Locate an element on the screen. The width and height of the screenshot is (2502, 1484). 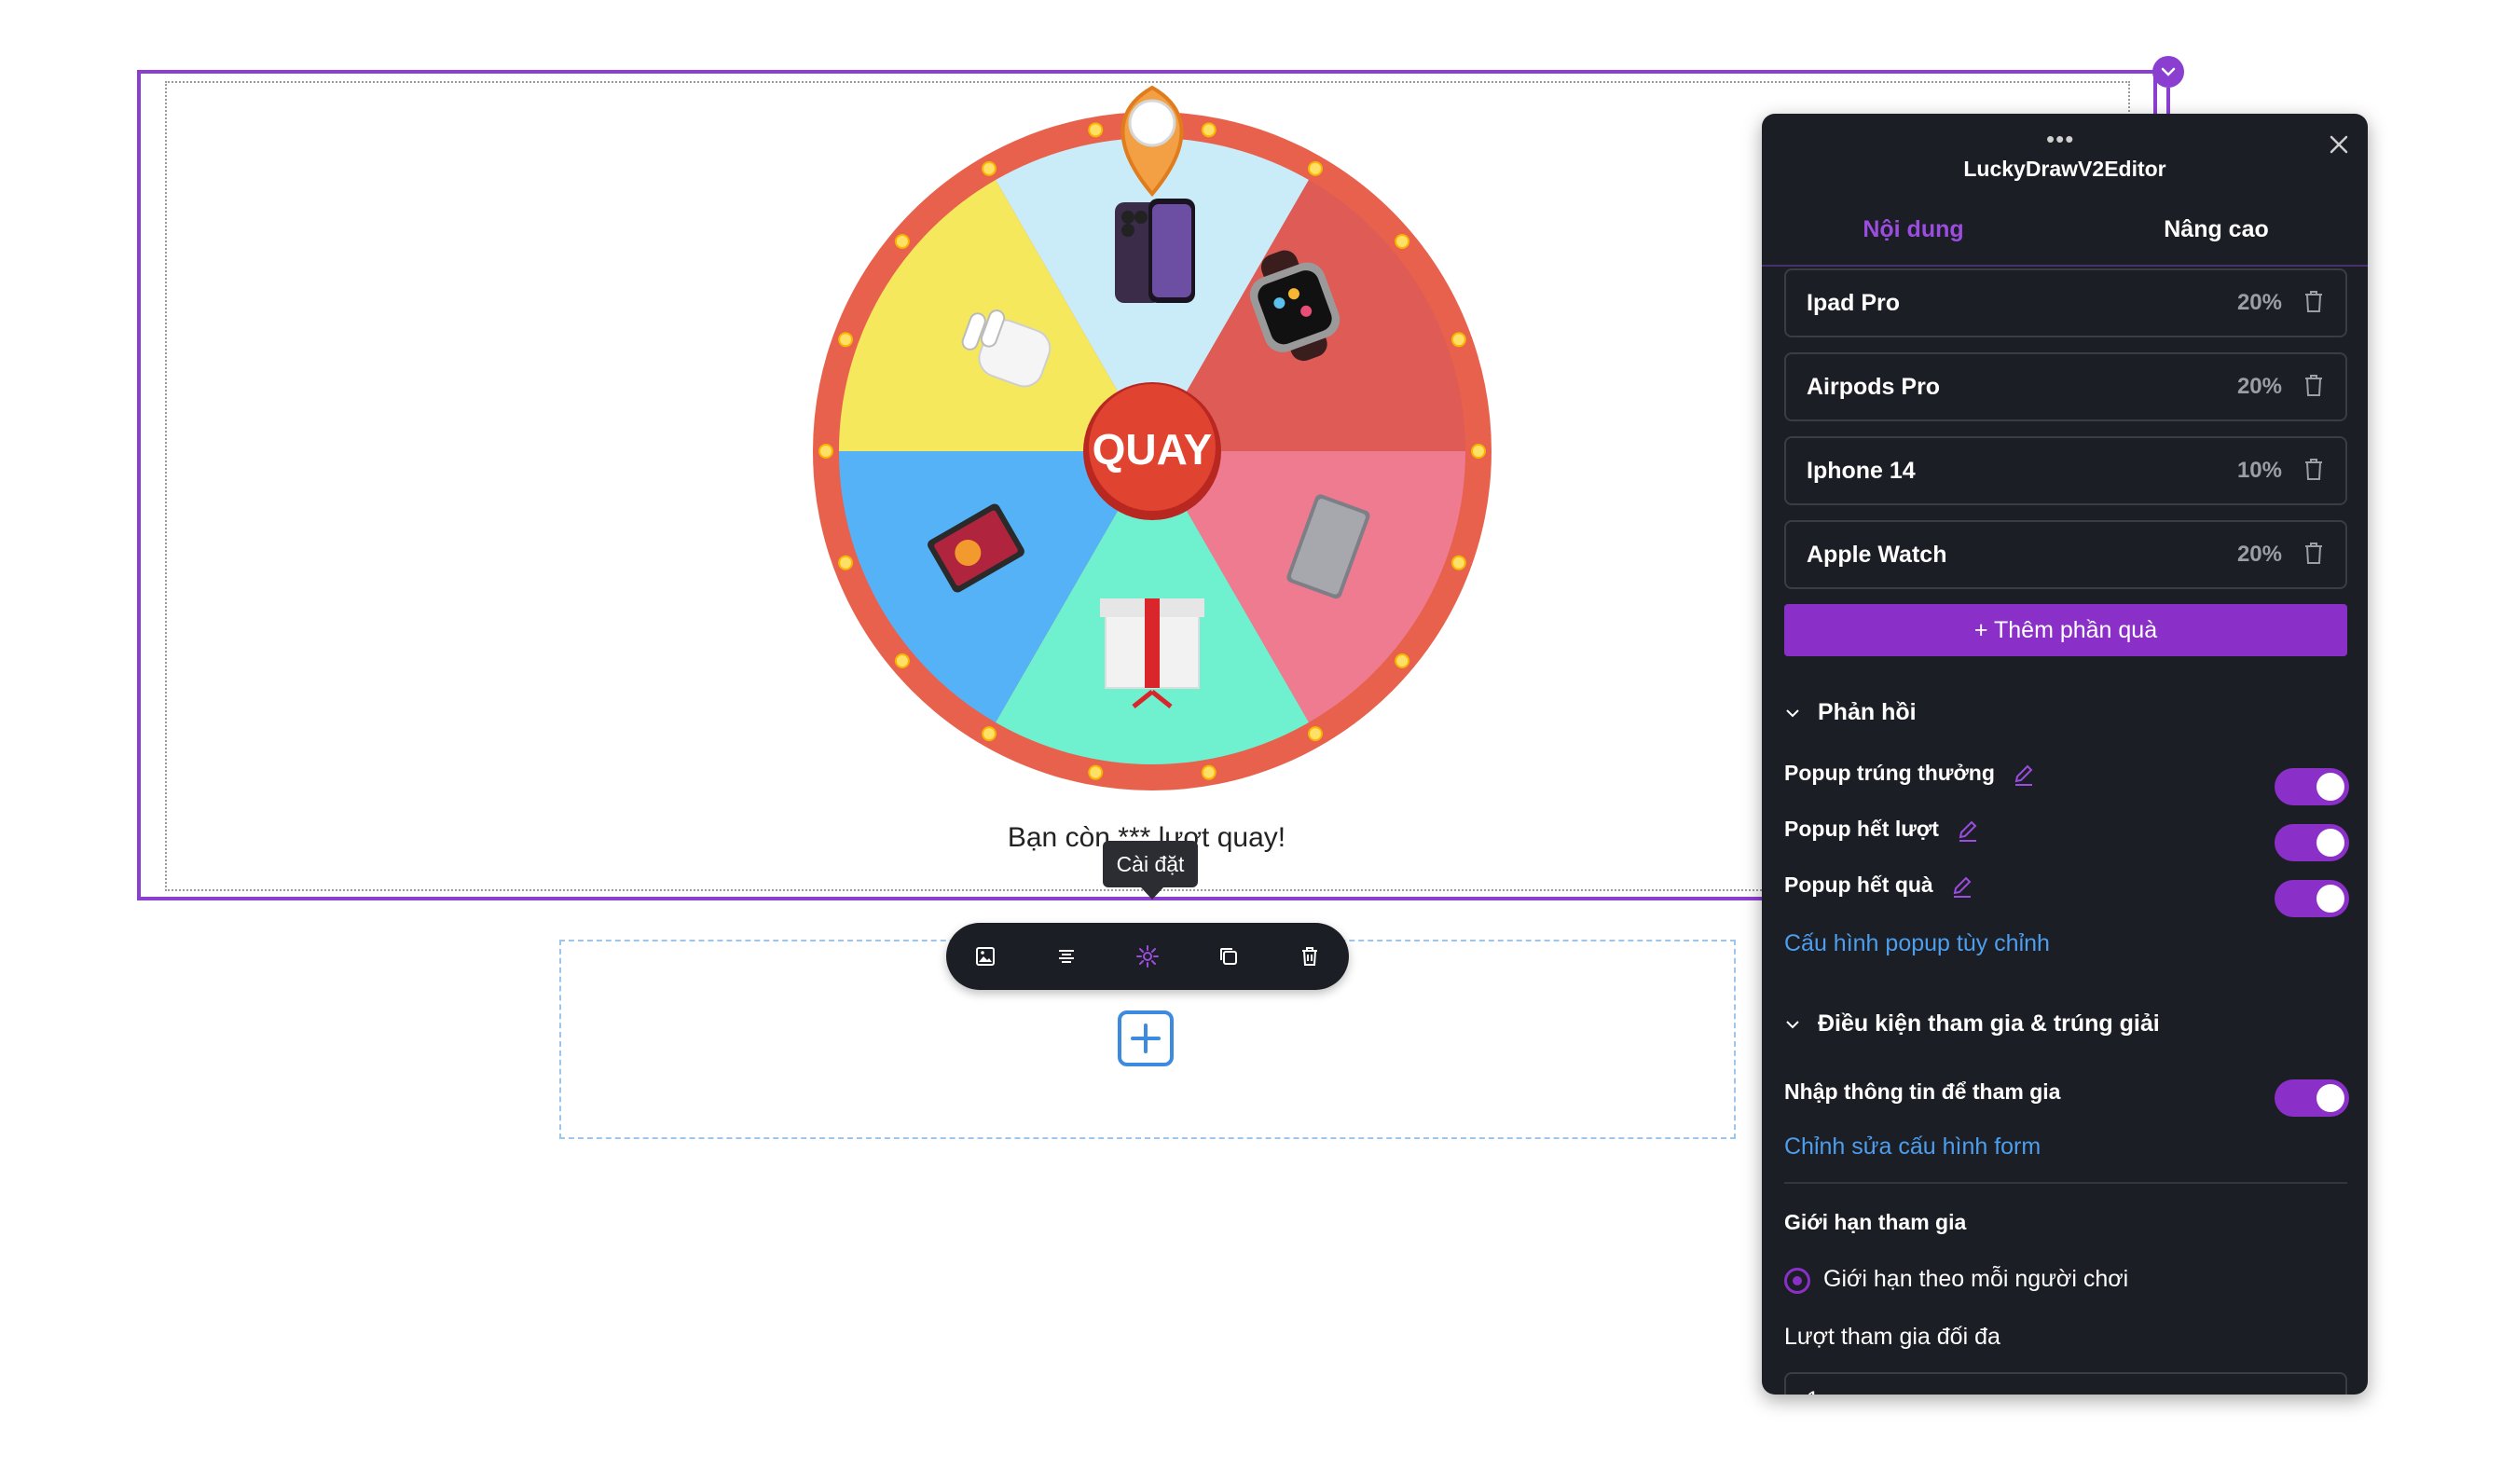
close-icon is located at coordinates (2339, 144).